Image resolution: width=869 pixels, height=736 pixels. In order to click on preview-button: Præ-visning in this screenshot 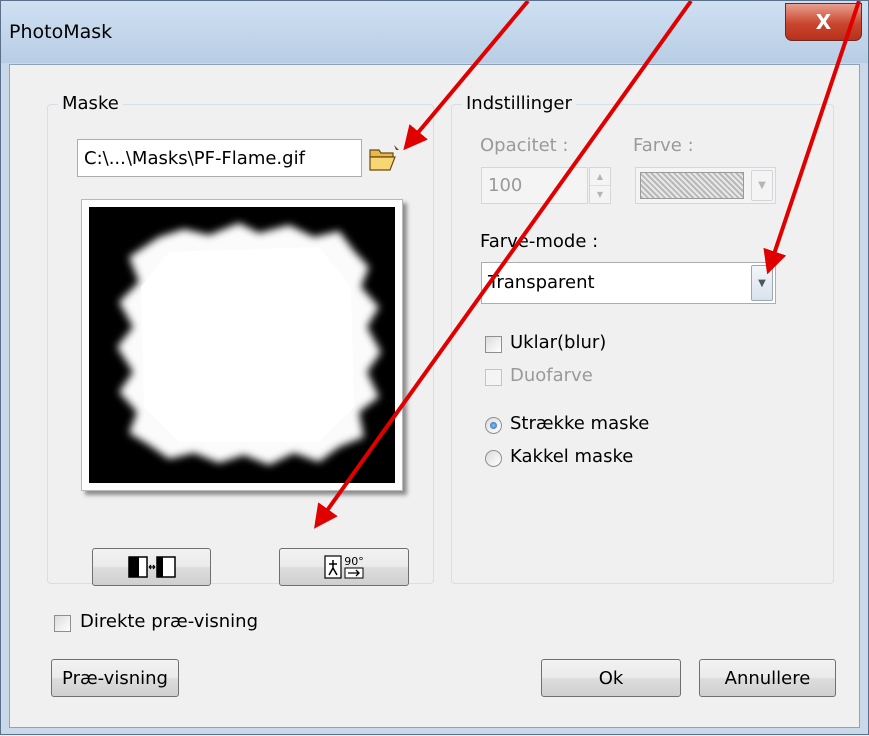, I will do `click(115, 678)`.